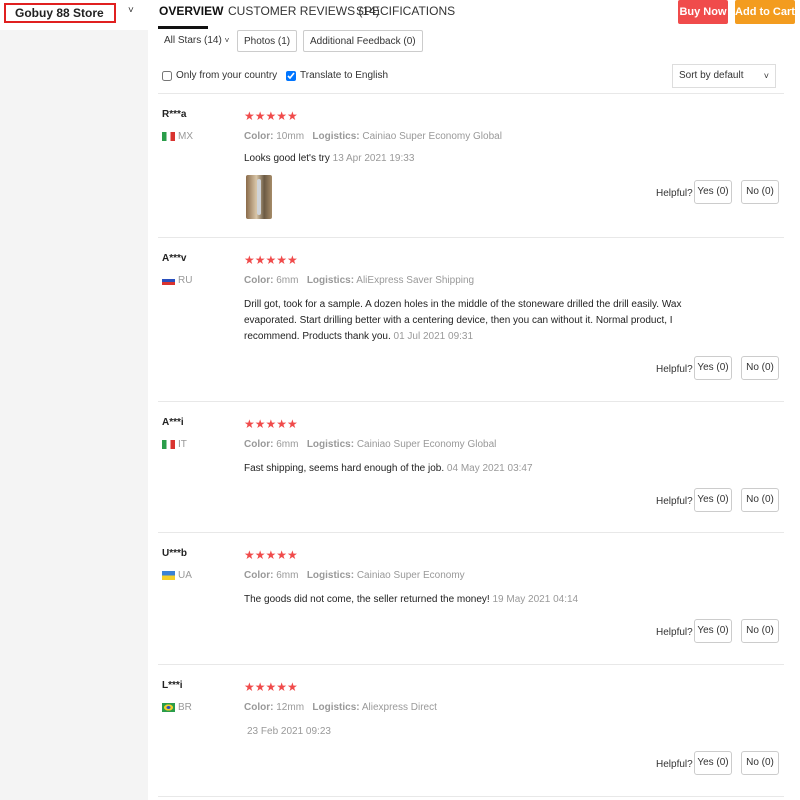 Image resolution: width=800 pixels, height=800 pixels. What do you see at coordinates (167, 75) in the screenshot?
I see `only-country-check` at bounding box center [167, 75].